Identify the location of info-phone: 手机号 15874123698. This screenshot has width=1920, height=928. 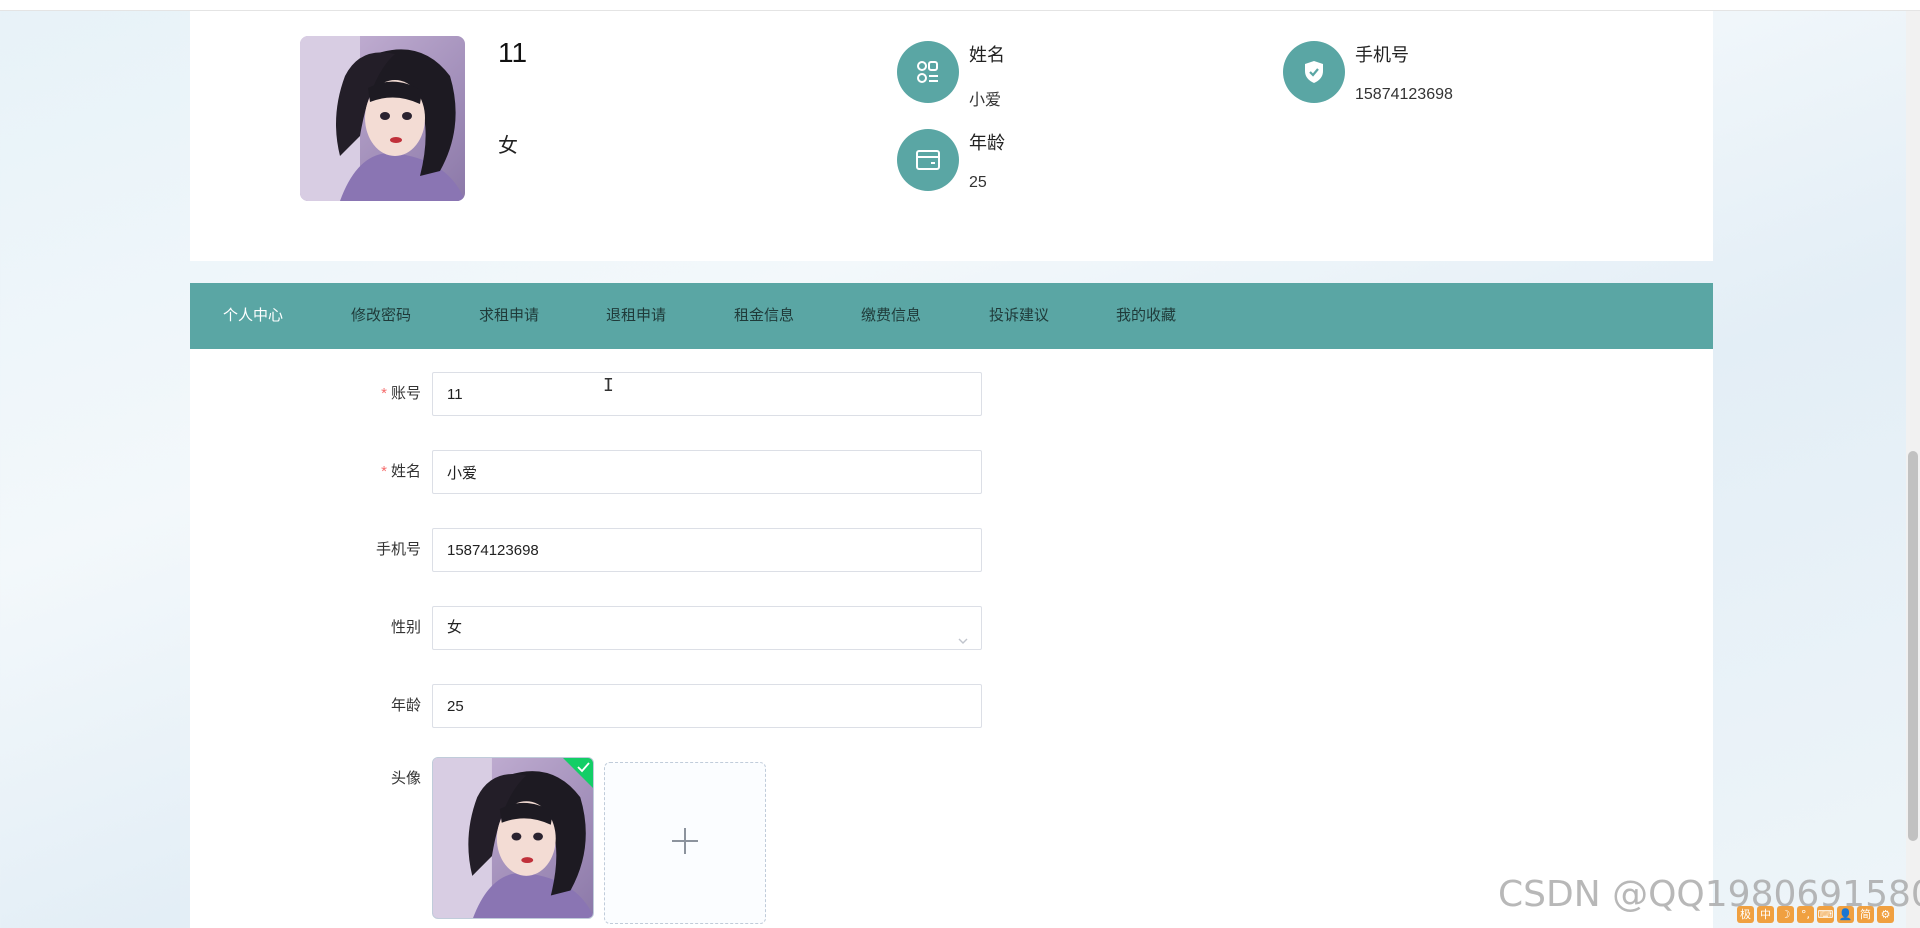
(1413, 76).